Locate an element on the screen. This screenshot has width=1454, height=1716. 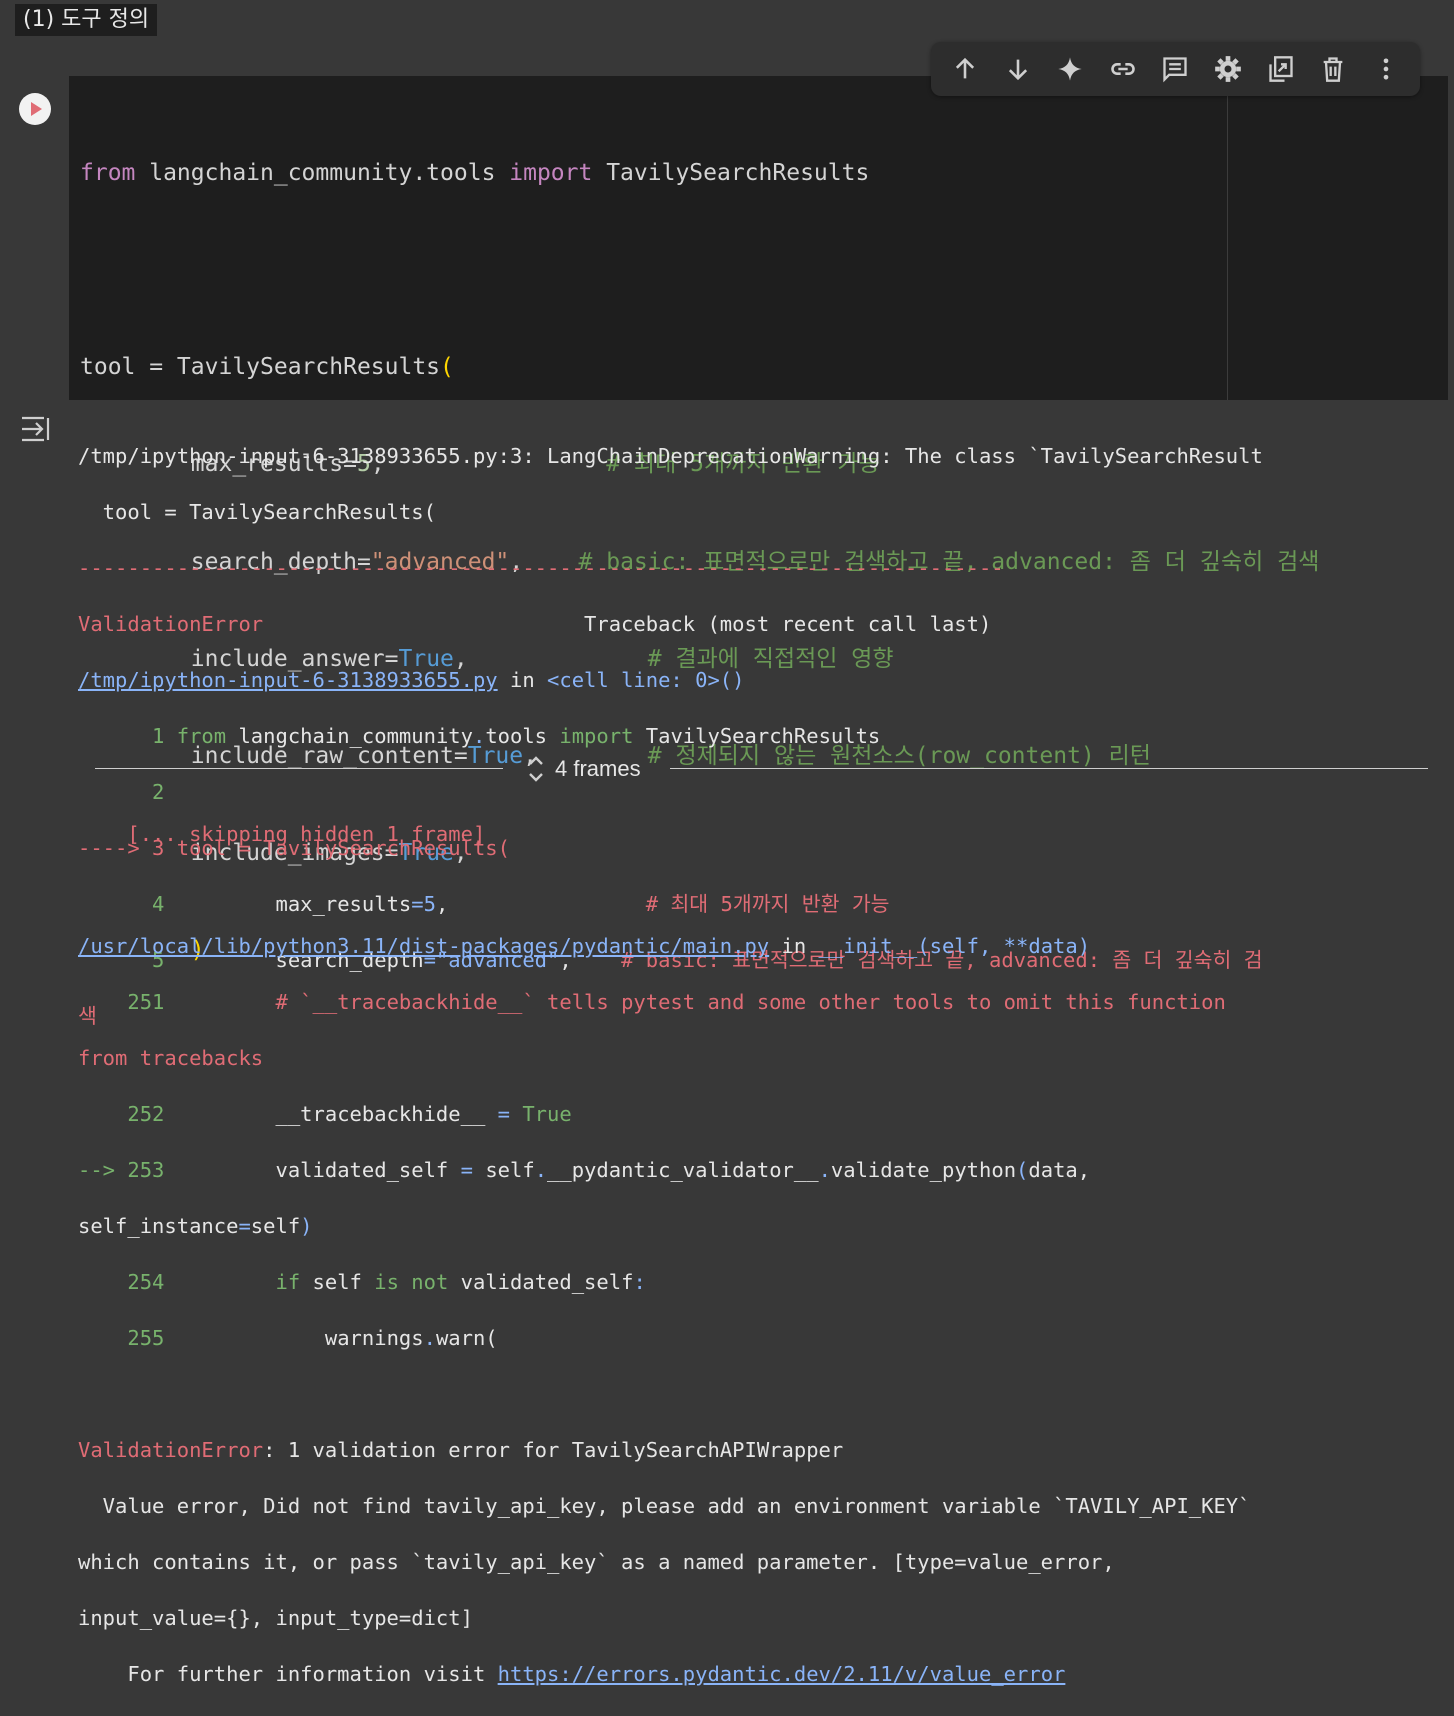
code-token: 255 is located at coordinates (127, 1338).